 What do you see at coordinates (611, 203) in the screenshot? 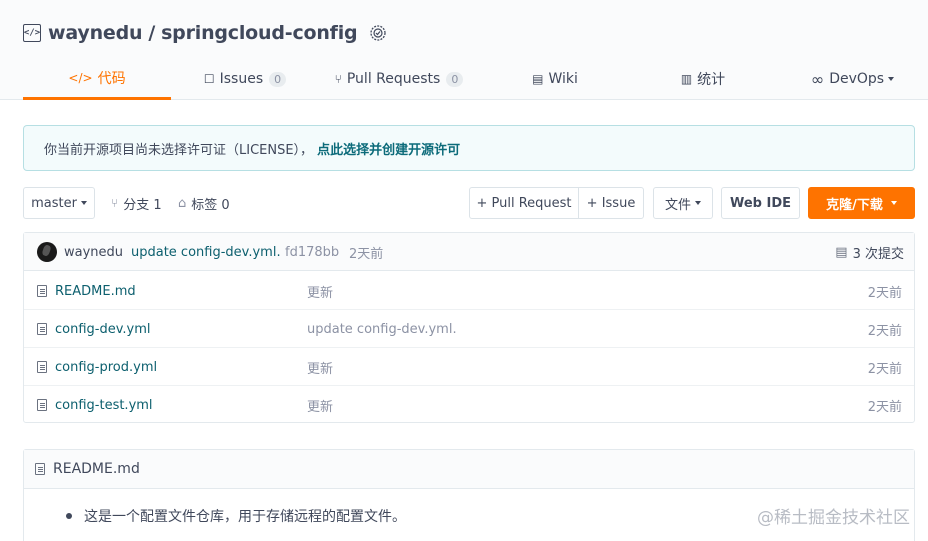
I see `new-issue-button: + Issue` at bounding box center [611, 203].